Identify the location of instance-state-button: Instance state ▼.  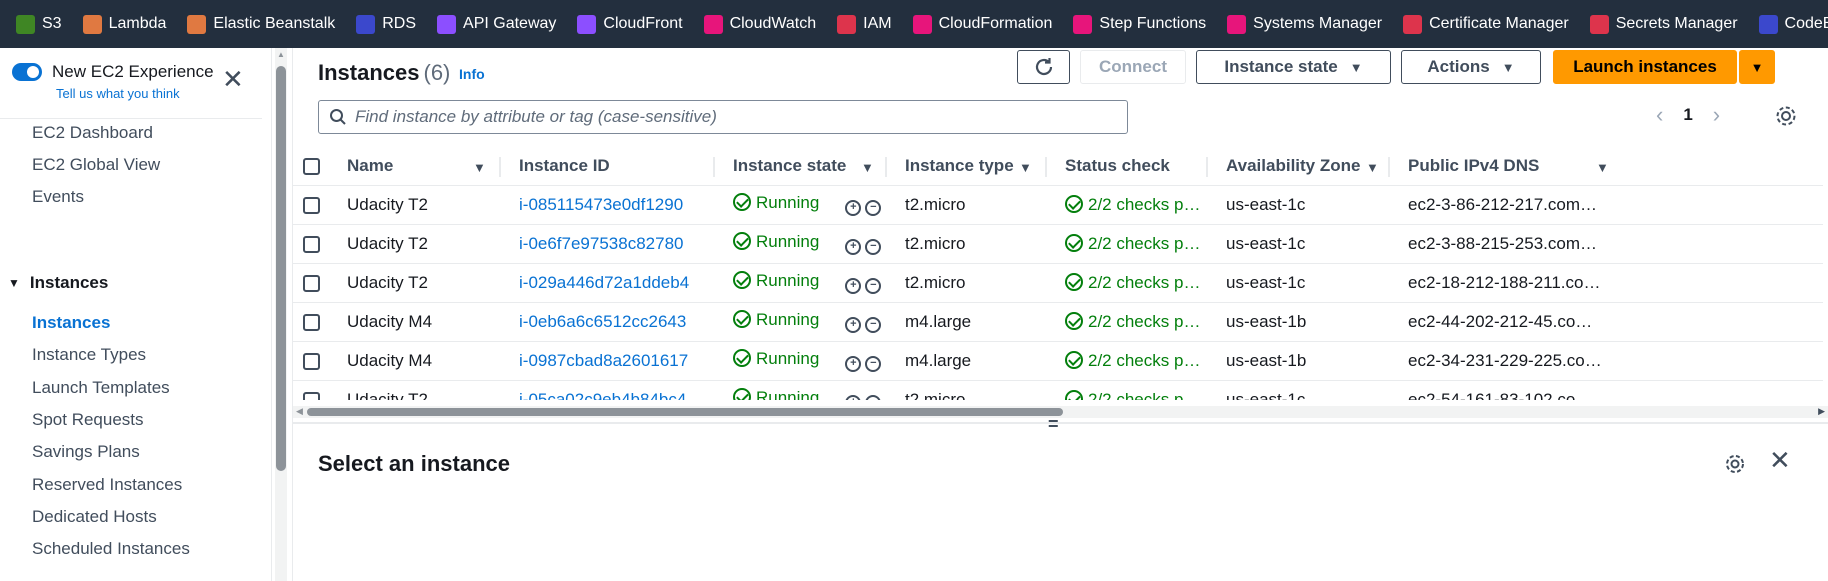
(1293, 67).